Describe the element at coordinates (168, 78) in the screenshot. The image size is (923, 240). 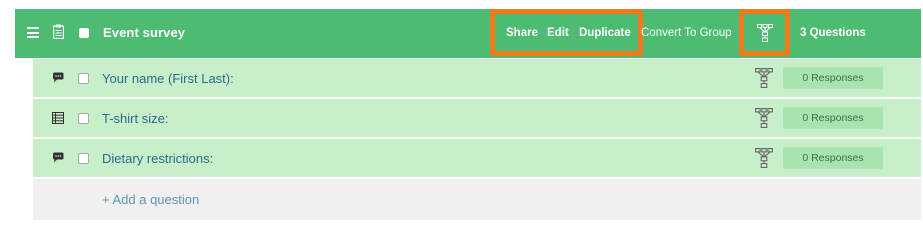
I see `question-label: Your name (First Last):` at that location.